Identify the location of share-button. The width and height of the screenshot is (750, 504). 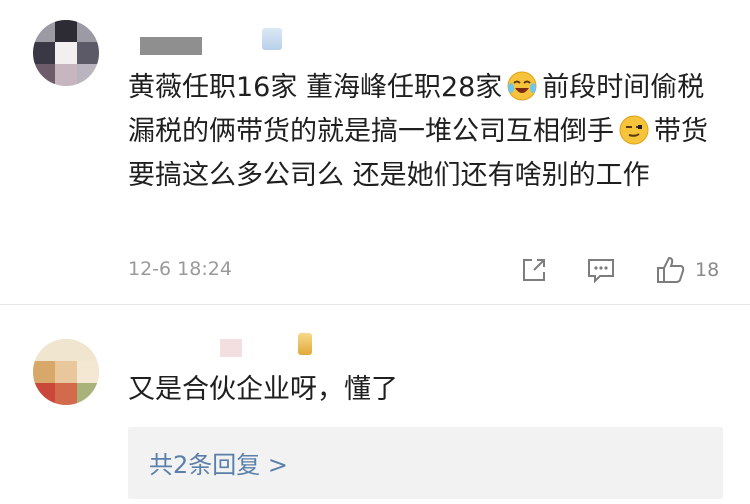
(534, 270).